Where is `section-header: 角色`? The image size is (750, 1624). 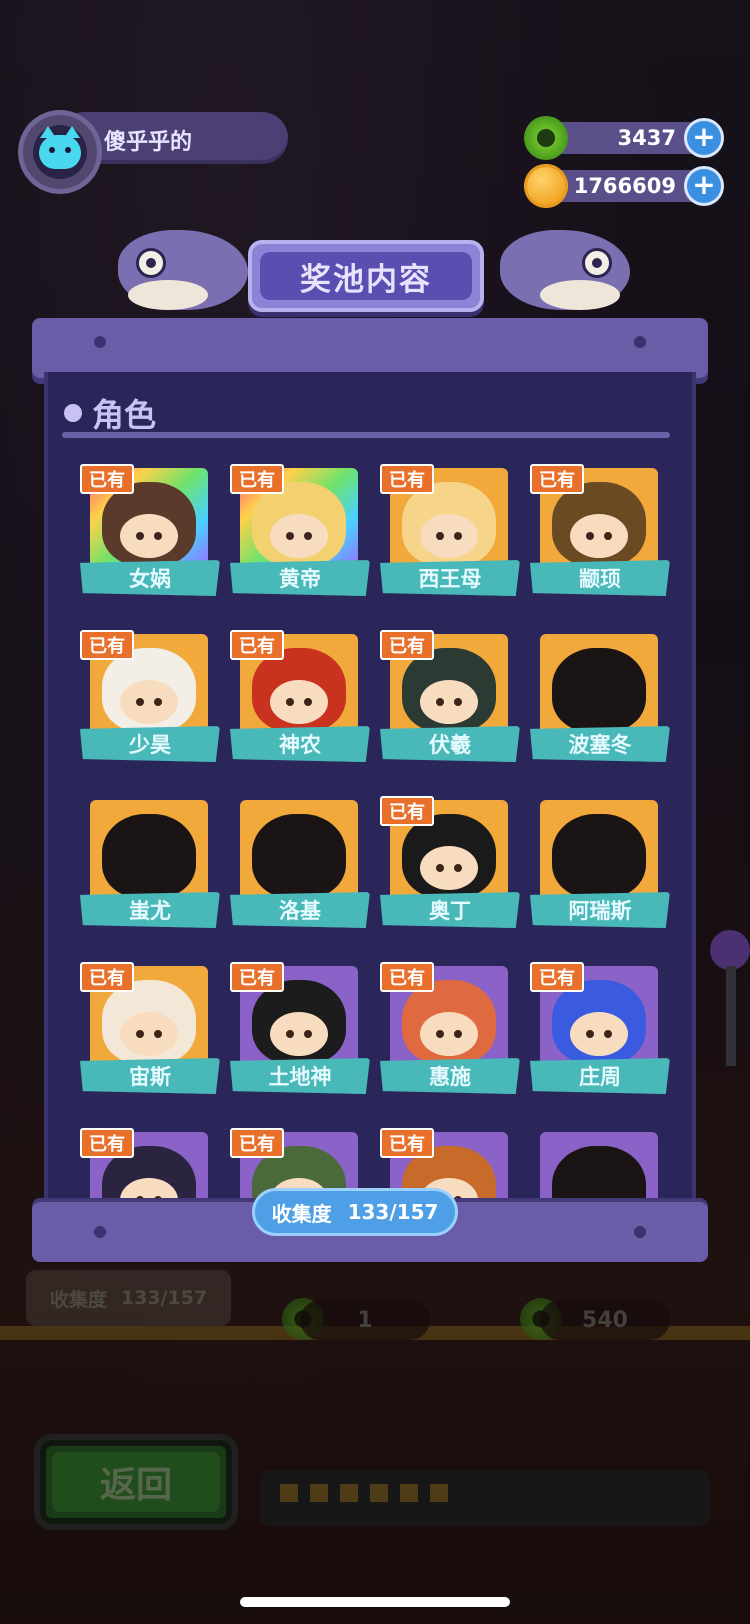
section-header: 角色 is located at coordinates (110, 413).